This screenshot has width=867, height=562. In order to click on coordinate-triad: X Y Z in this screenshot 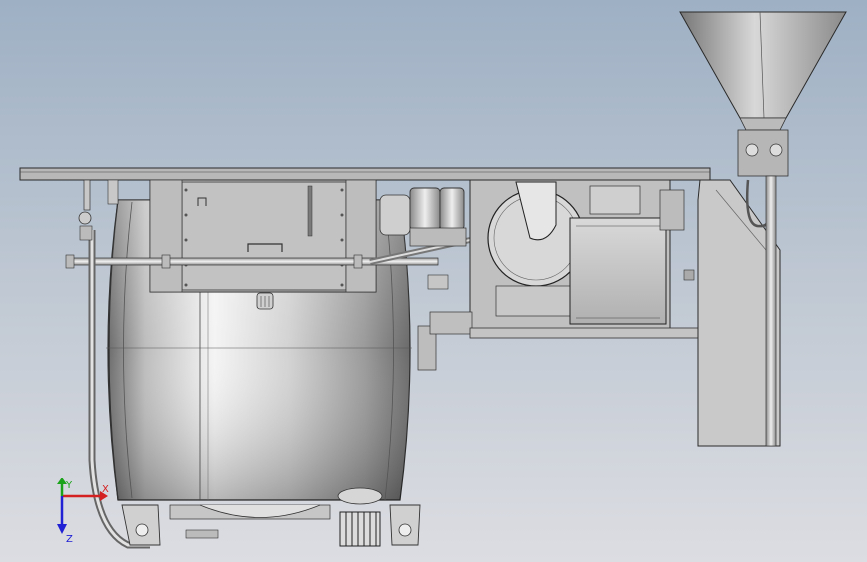, I will do `click(83, 511)`.